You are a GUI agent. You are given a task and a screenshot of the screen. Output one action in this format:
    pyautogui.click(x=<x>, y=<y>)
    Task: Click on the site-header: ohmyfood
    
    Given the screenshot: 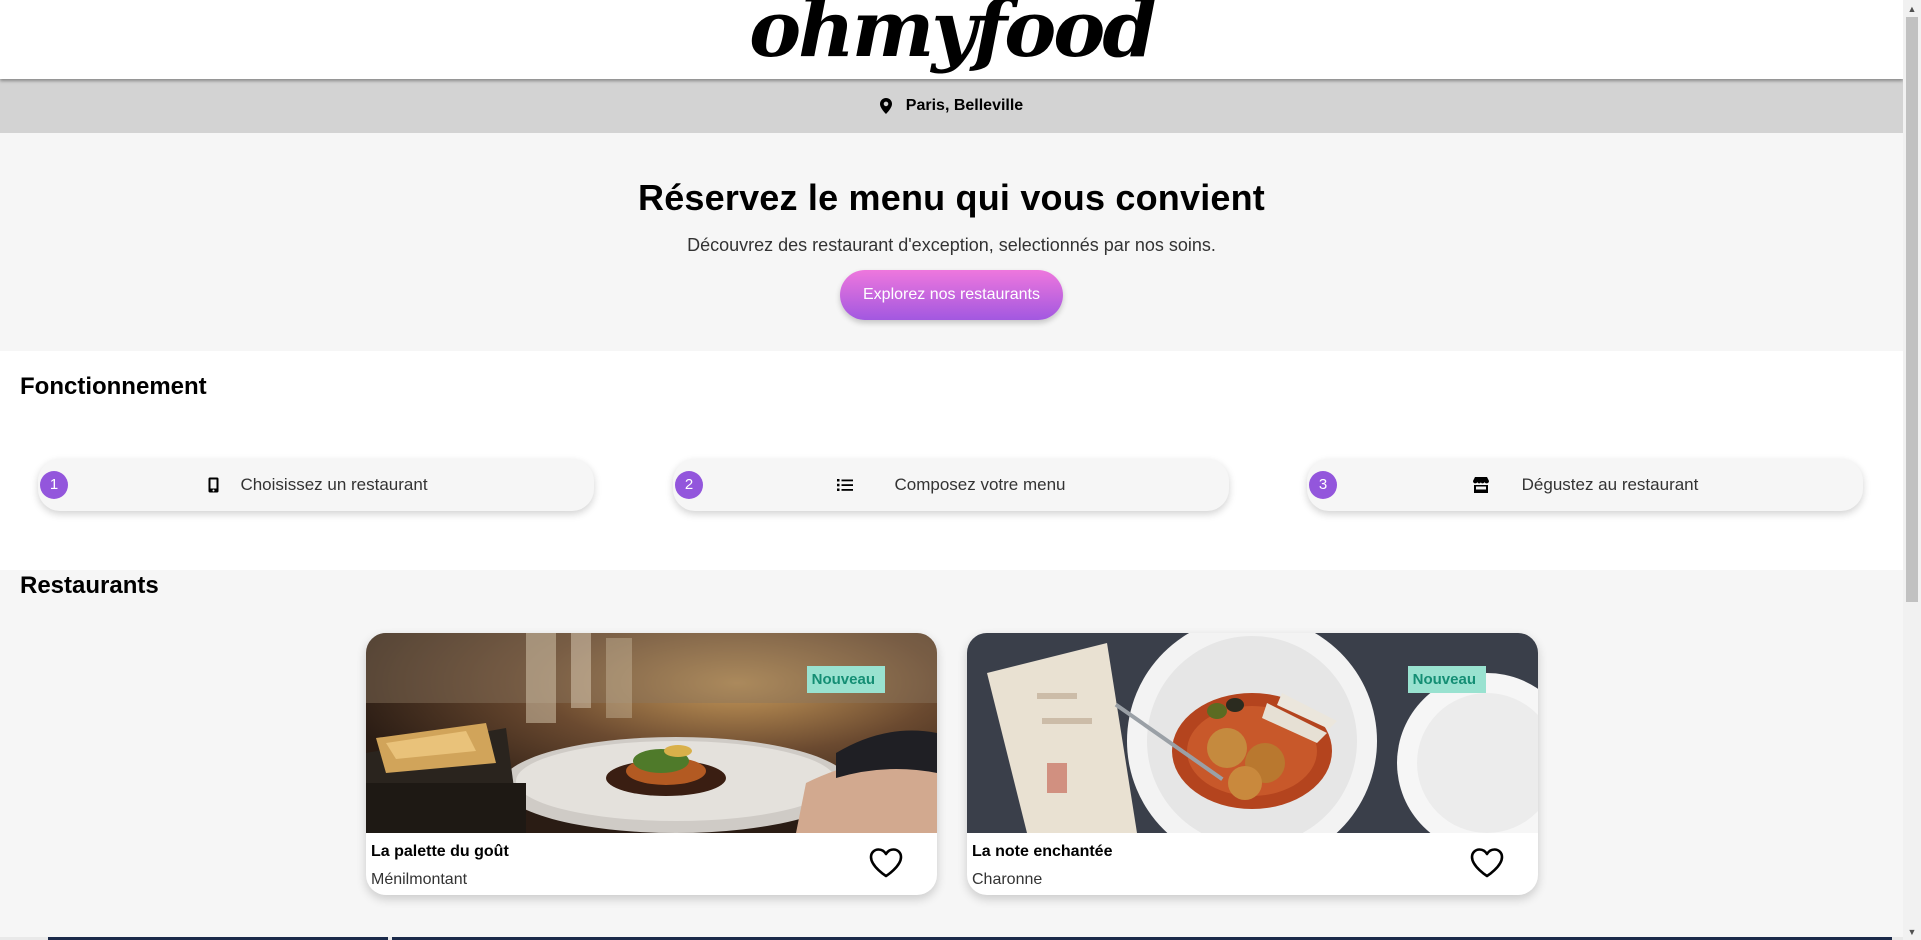 What is the action you would take?
    pyautogui.click(x=951, y=39)
    